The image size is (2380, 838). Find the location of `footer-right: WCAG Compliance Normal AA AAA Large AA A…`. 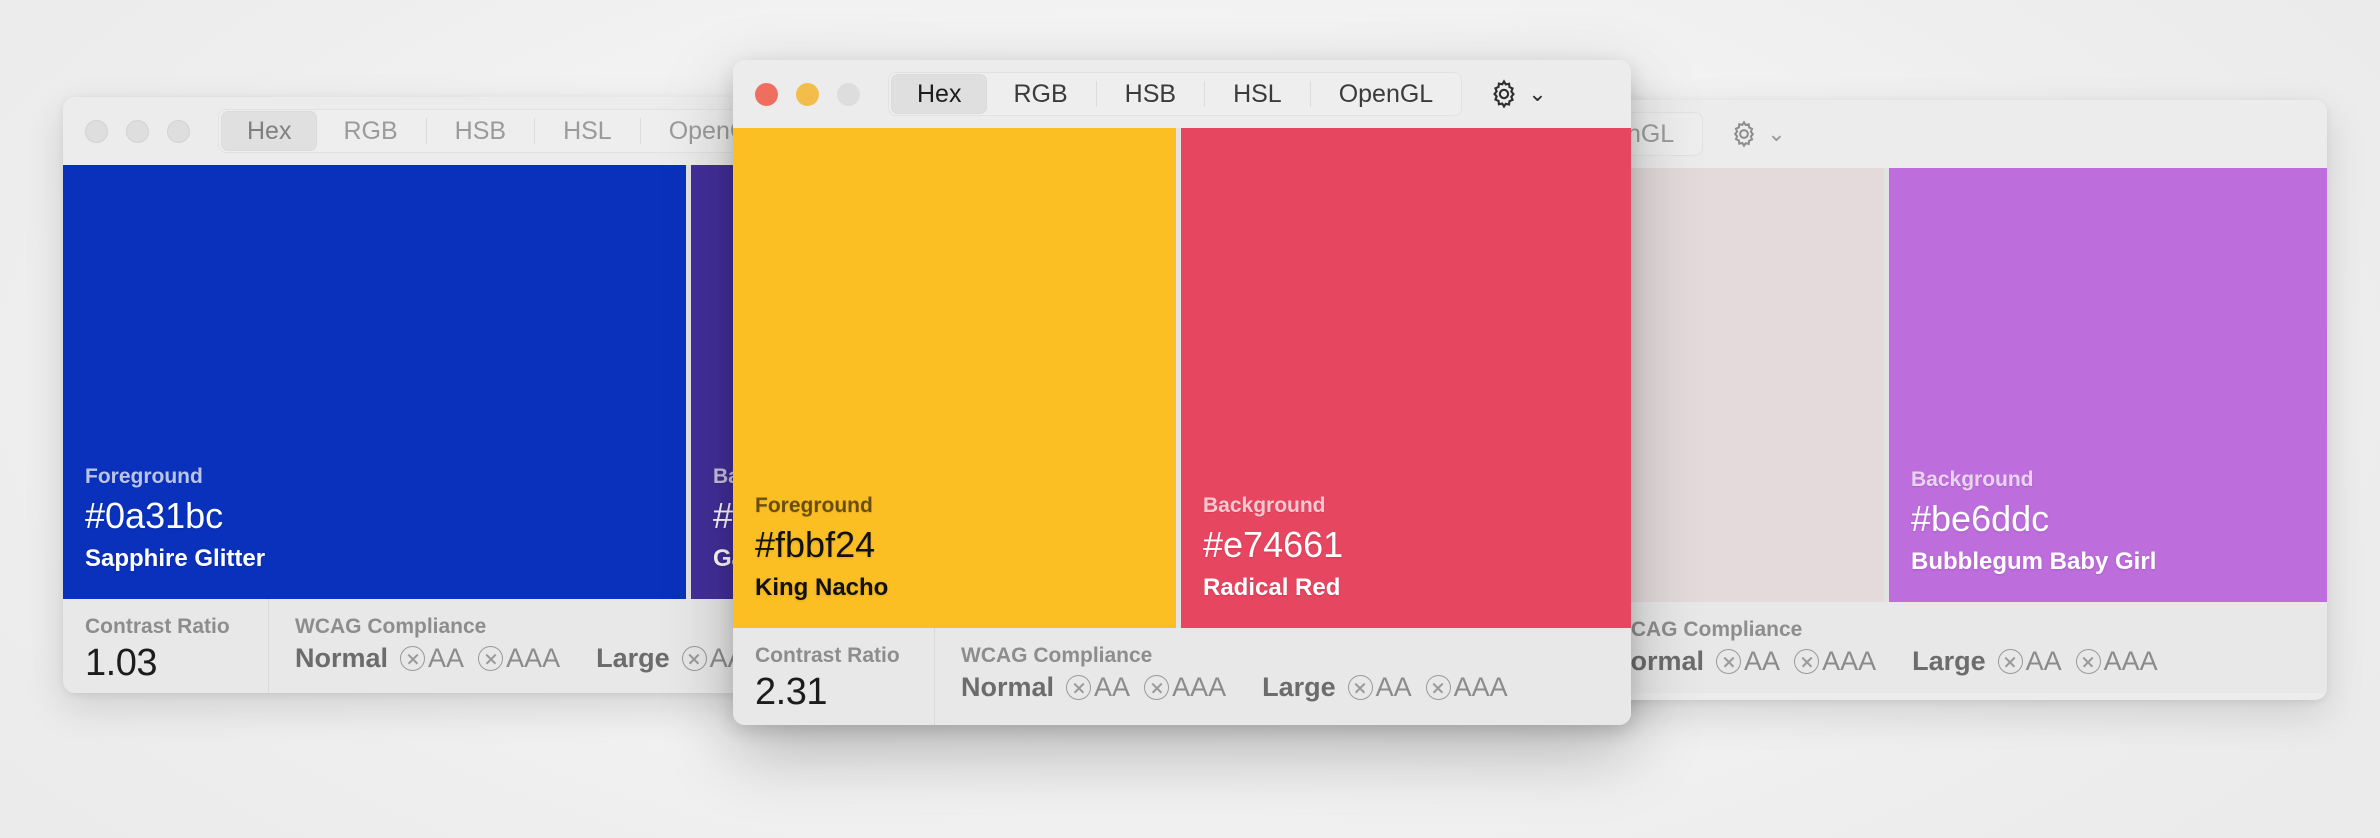

footer-right: WCAG Compliance Normal AA AAA Large AA A… is located at coordinates (1958, 647).